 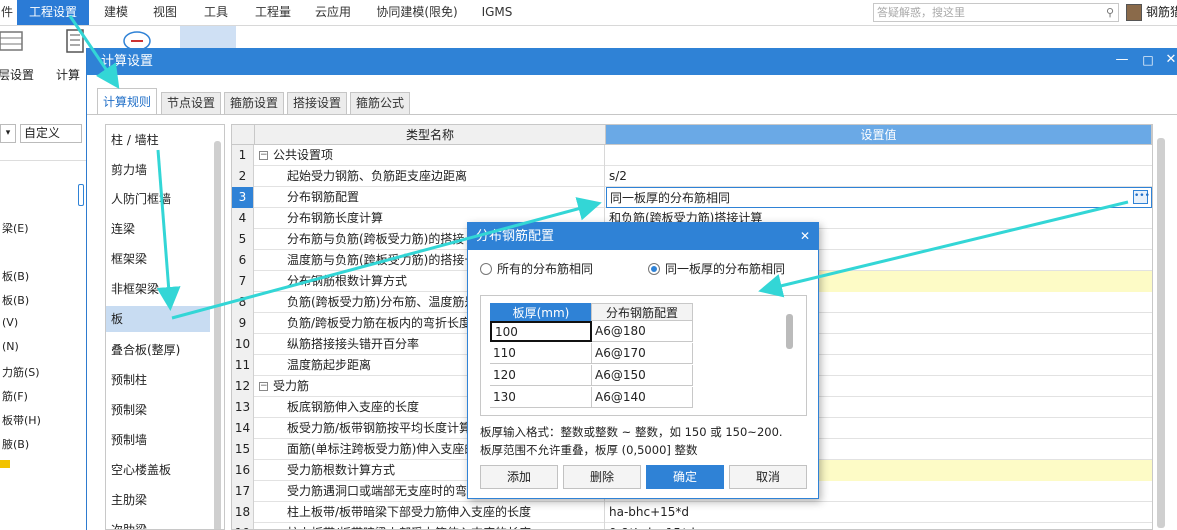 I want to click on table-cell-thickness: 110, so click(x=541, y=353).